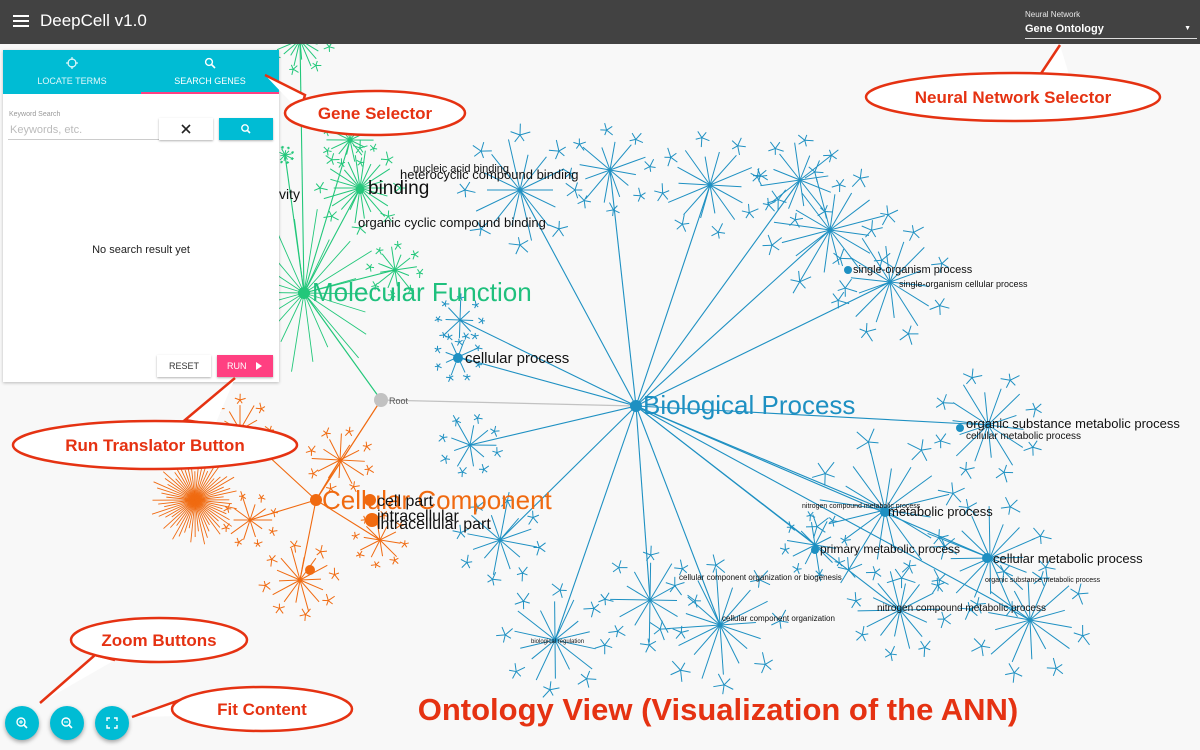  I want to click on neural-network-label: Neural Network, so click(1053, 14).